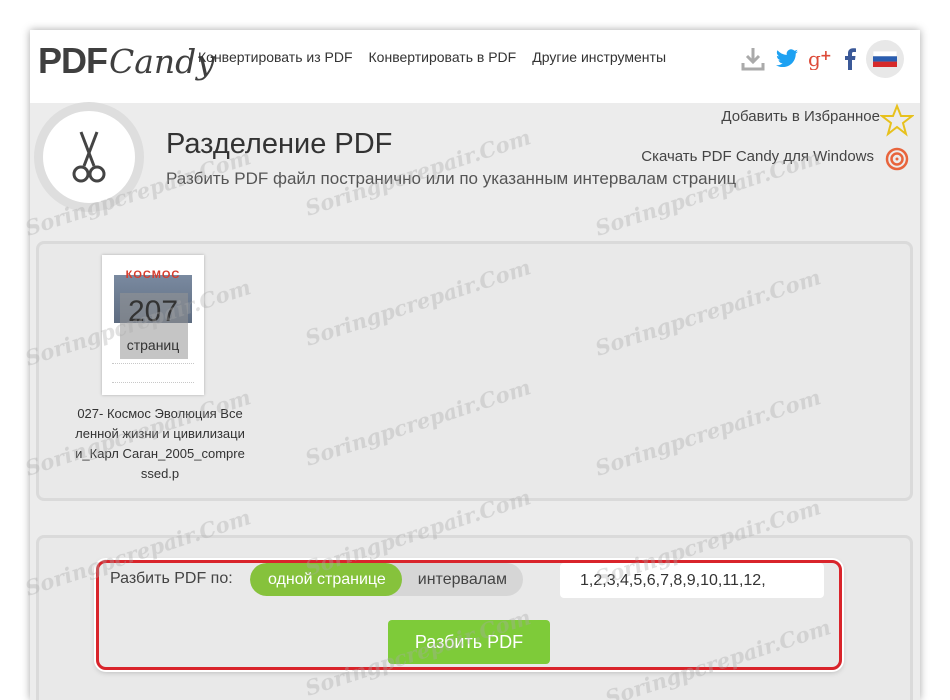  I want to click on split-by-label: Разбить PDF по:, so click(171, 578).